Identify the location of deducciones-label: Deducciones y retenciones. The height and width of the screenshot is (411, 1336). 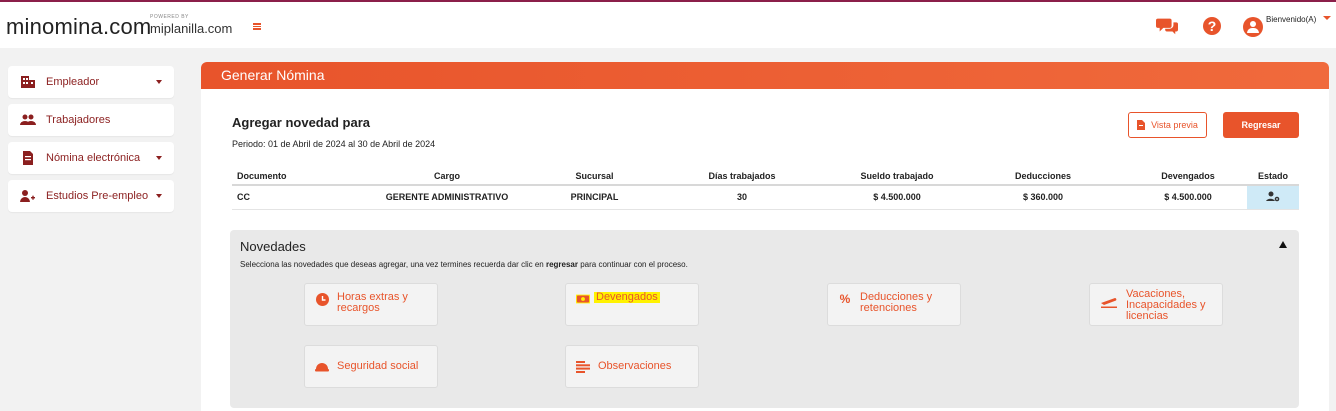
(896, 302).